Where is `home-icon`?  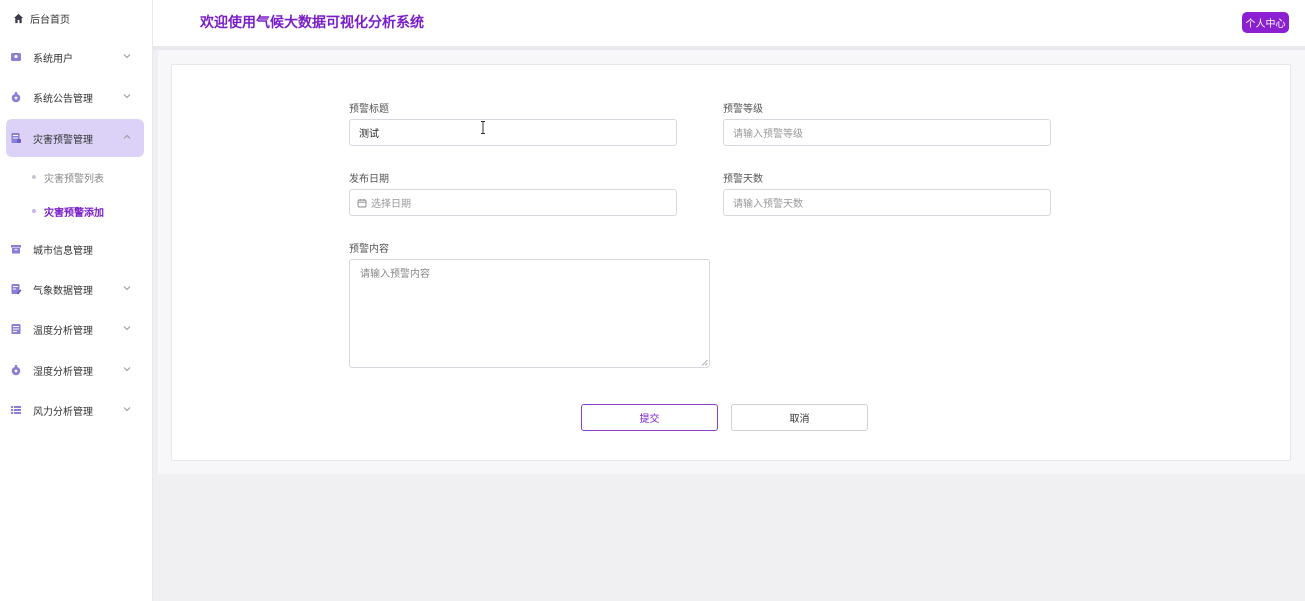 home-icon is located at coordinates (18, 18).